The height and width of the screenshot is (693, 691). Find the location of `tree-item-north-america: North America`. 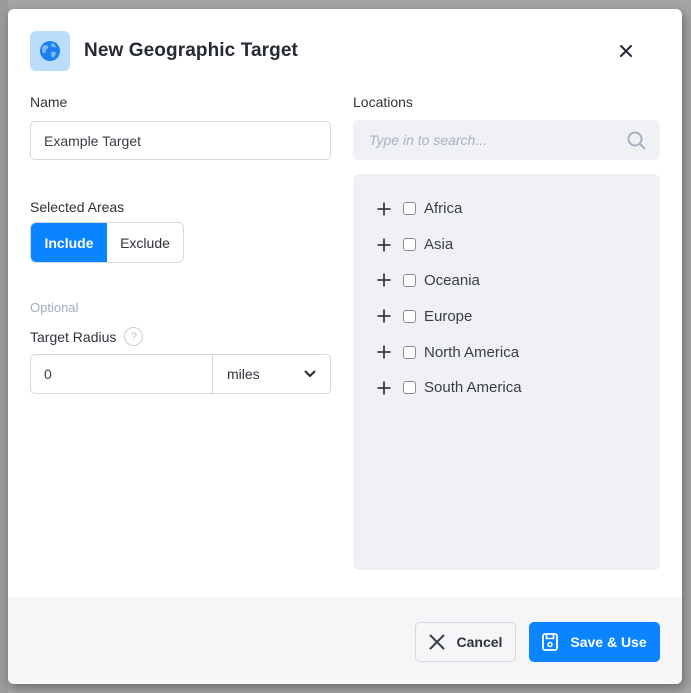

tree-item-north-america: North America is located at coordinates (517, 352).